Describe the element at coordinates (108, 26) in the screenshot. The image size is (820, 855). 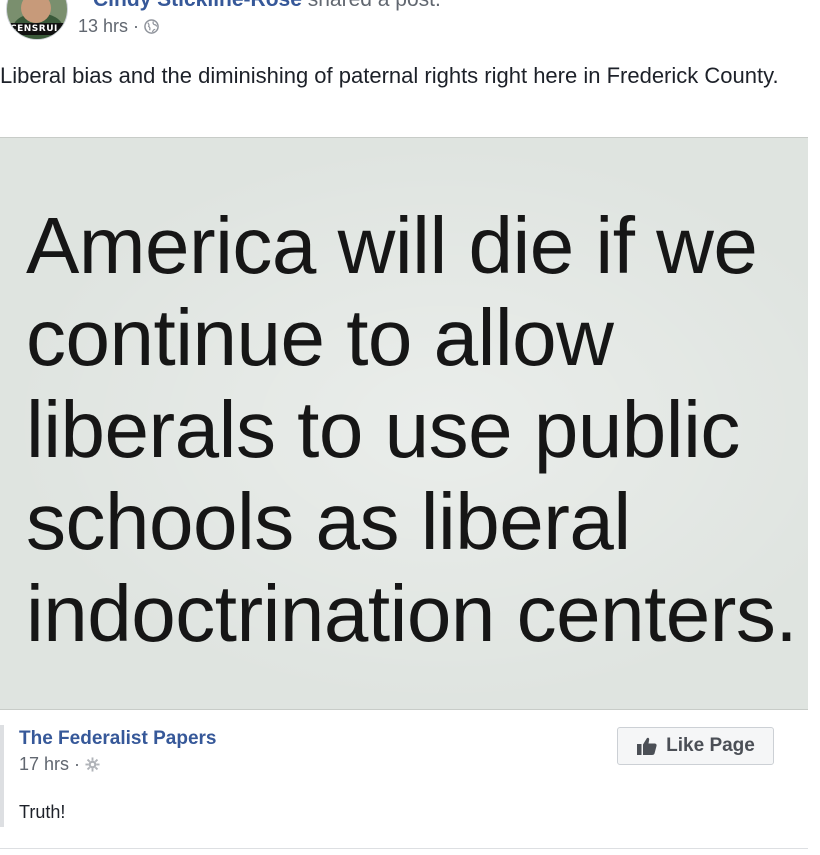
I see `post-timestamp: 13 hrs ·` at that location.